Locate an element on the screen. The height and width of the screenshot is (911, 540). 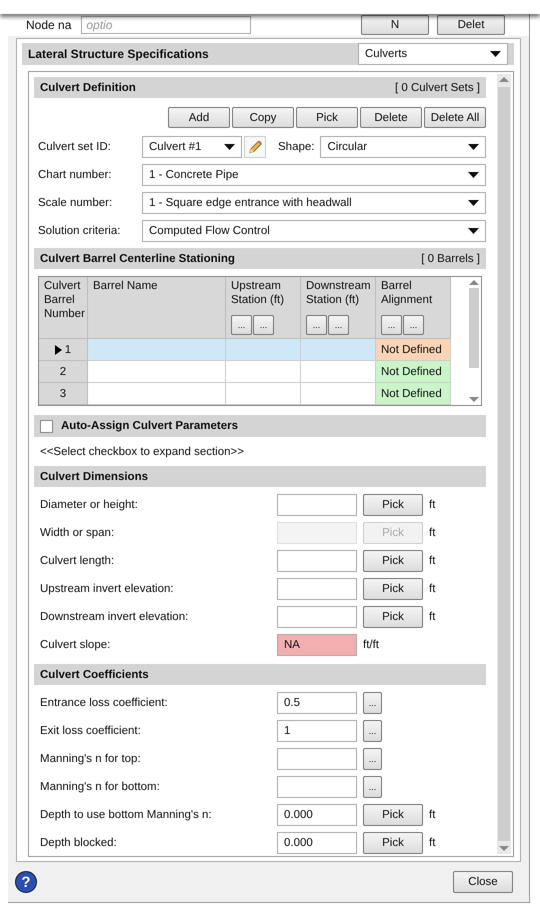
field-label: Culvert set ID: is located at coordinates (75, 147).